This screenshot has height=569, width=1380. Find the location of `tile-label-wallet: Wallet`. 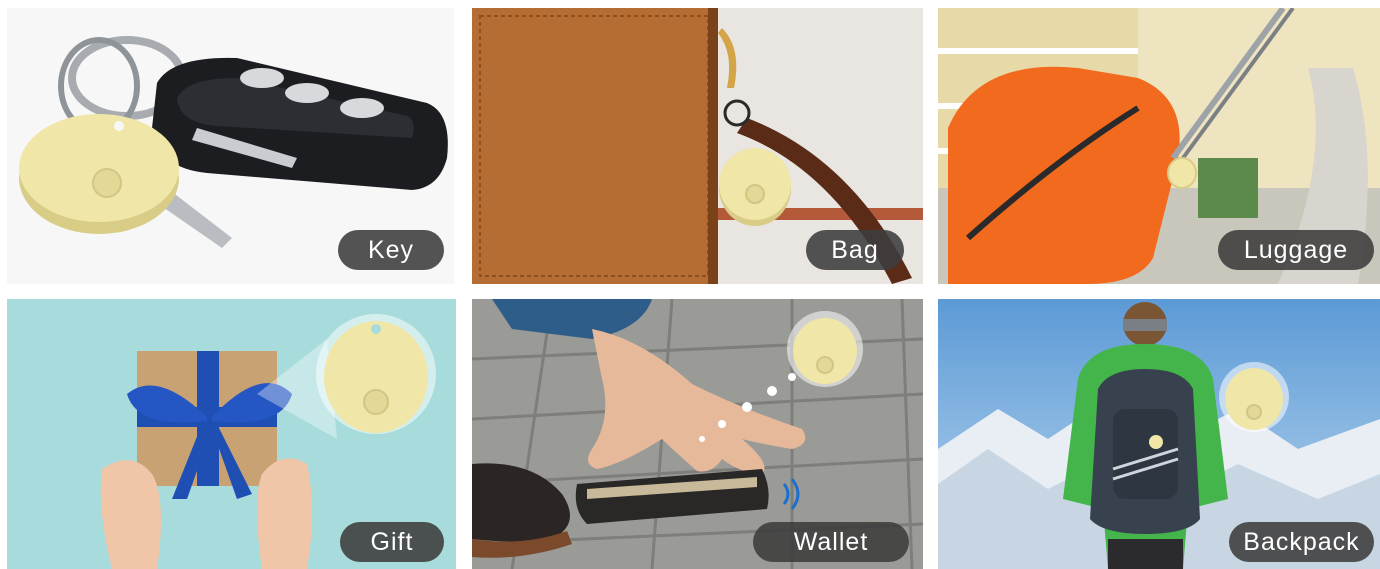

tile-label-wallet: Wallet is located at coordinates (831, 542).